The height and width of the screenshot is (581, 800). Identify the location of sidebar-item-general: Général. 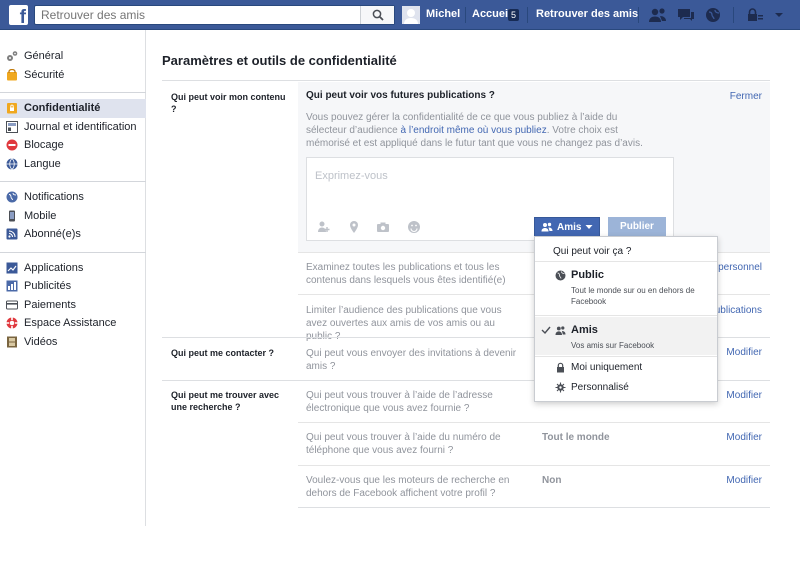
(73, 56).